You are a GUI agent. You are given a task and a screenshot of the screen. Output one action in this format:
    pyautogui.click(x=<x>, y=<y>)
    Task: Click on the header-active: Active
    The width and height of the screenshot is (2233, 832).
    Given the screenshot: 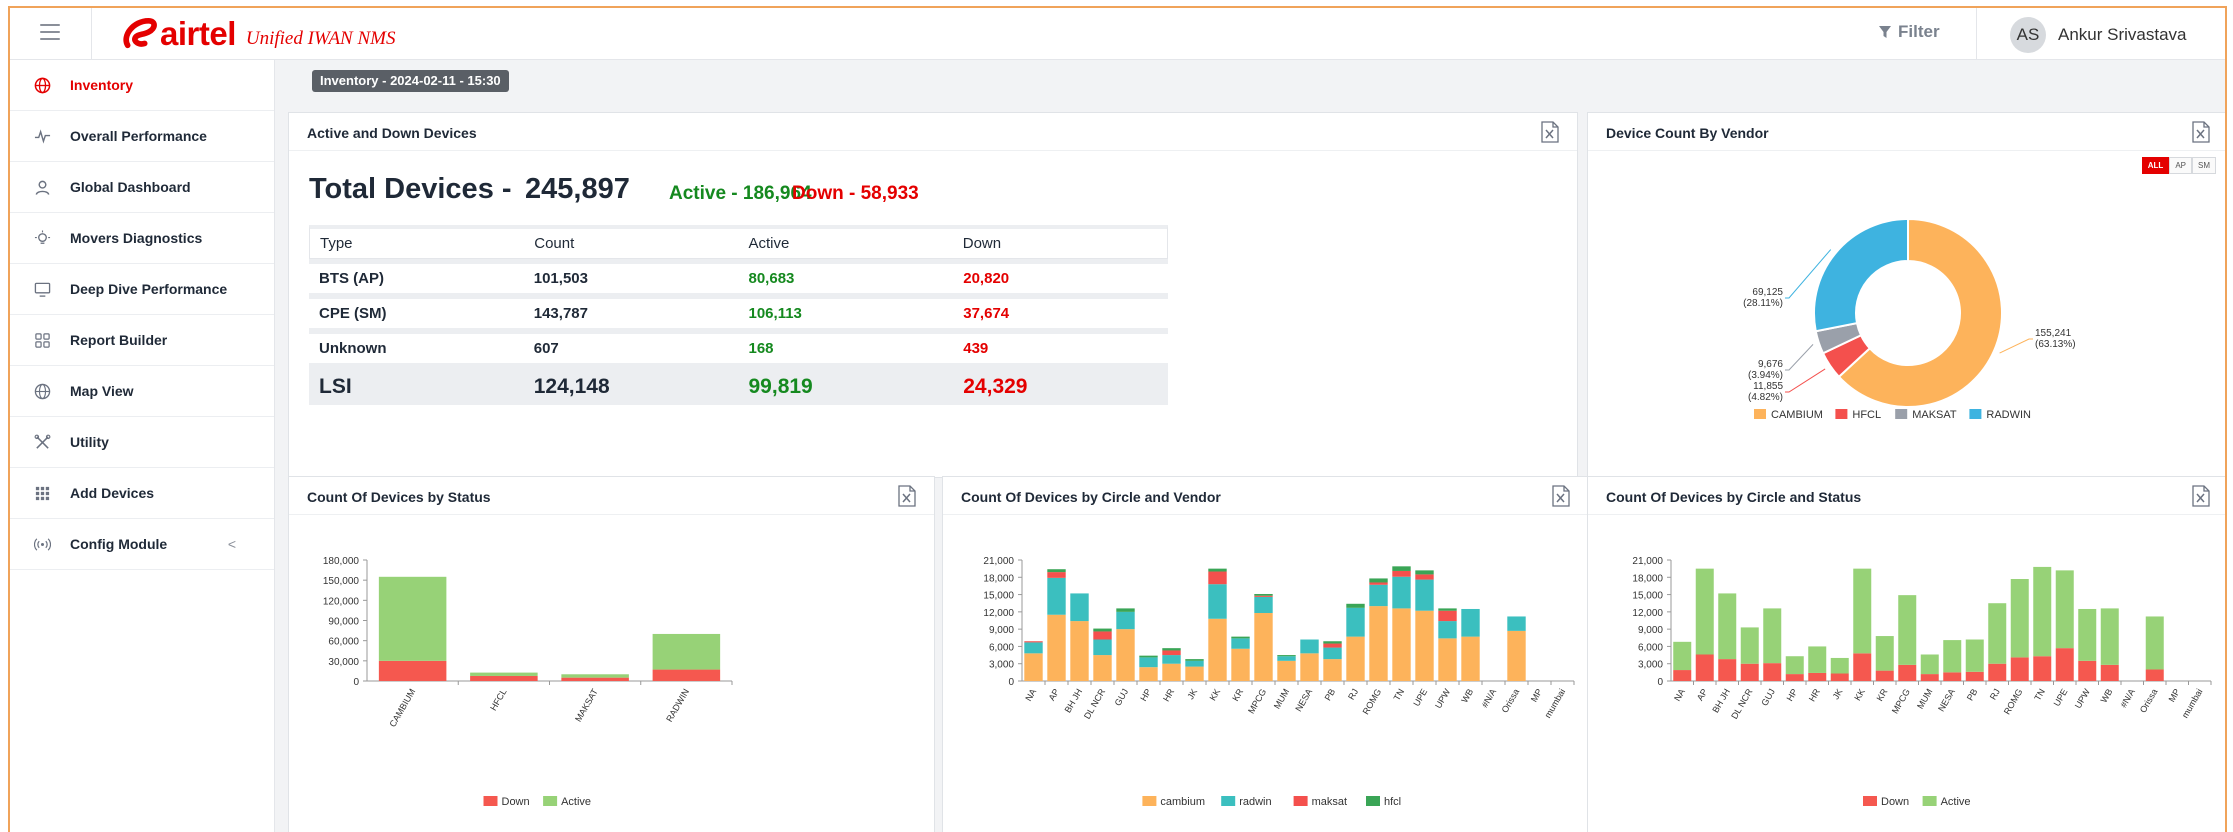 What is the action you would take?
    pyautogui.click(x=769, y=243)
    